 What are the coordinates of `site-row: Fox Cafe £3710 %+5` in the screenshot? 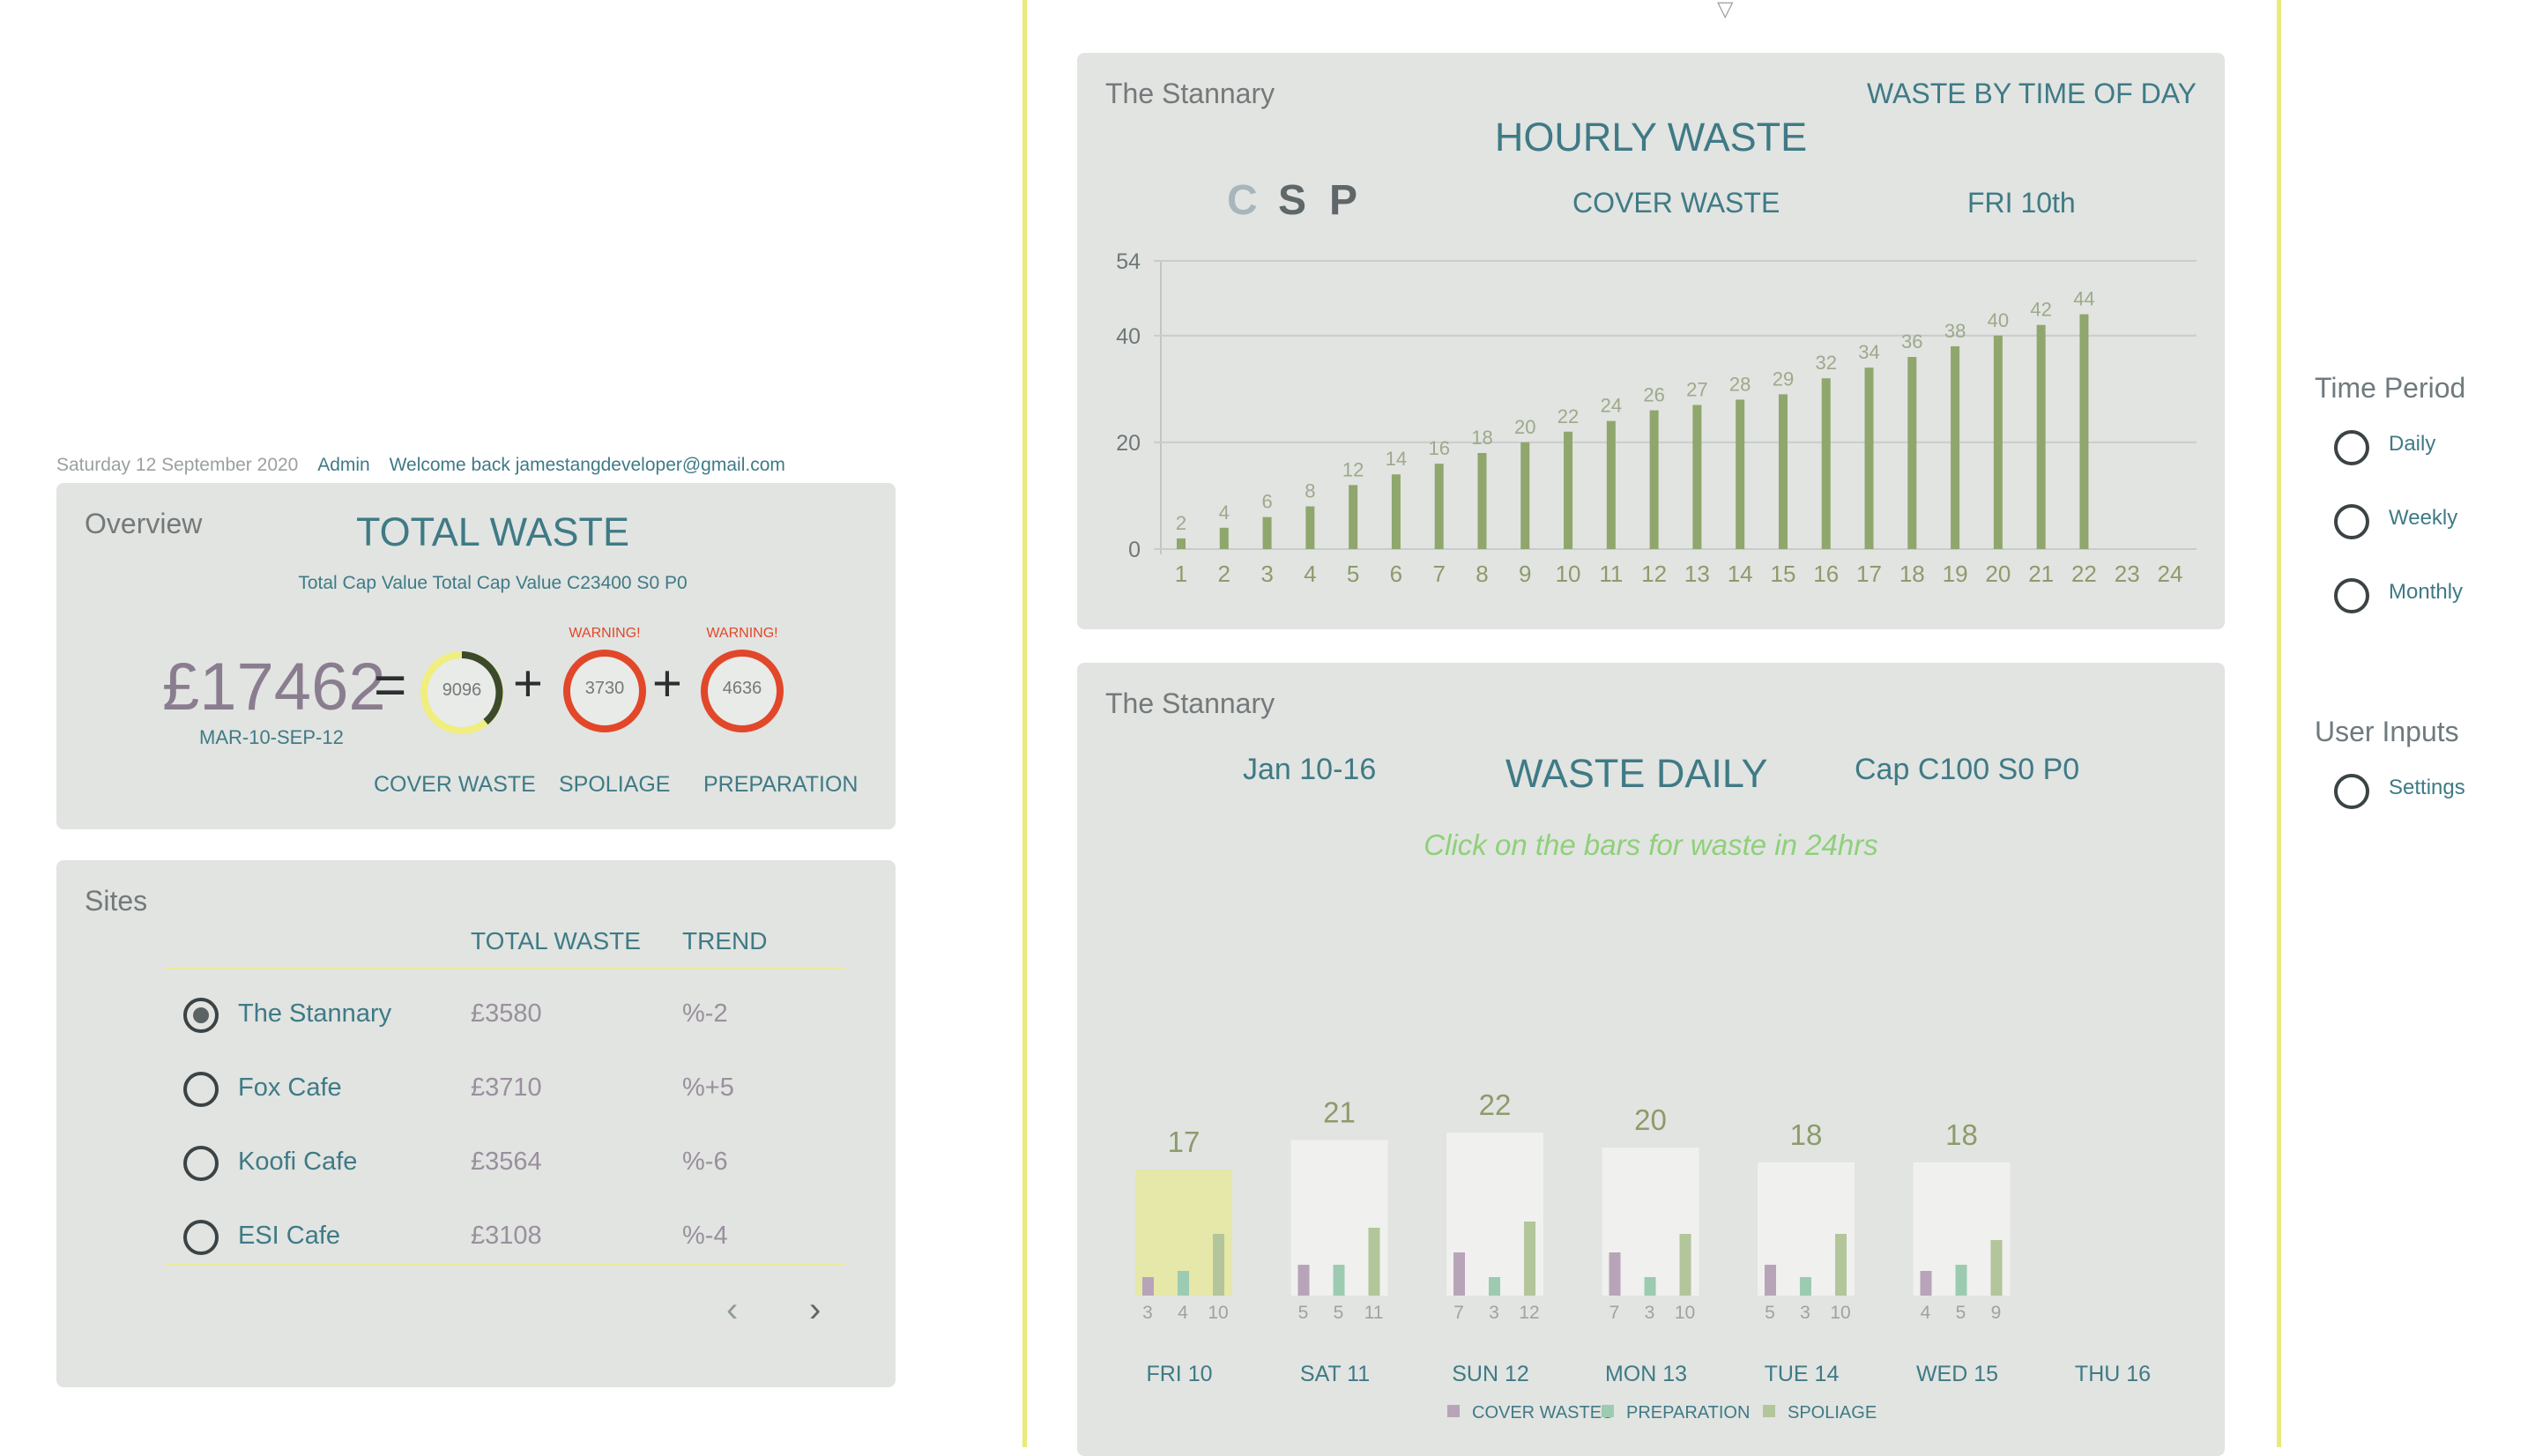 It's located at (476, 1089).